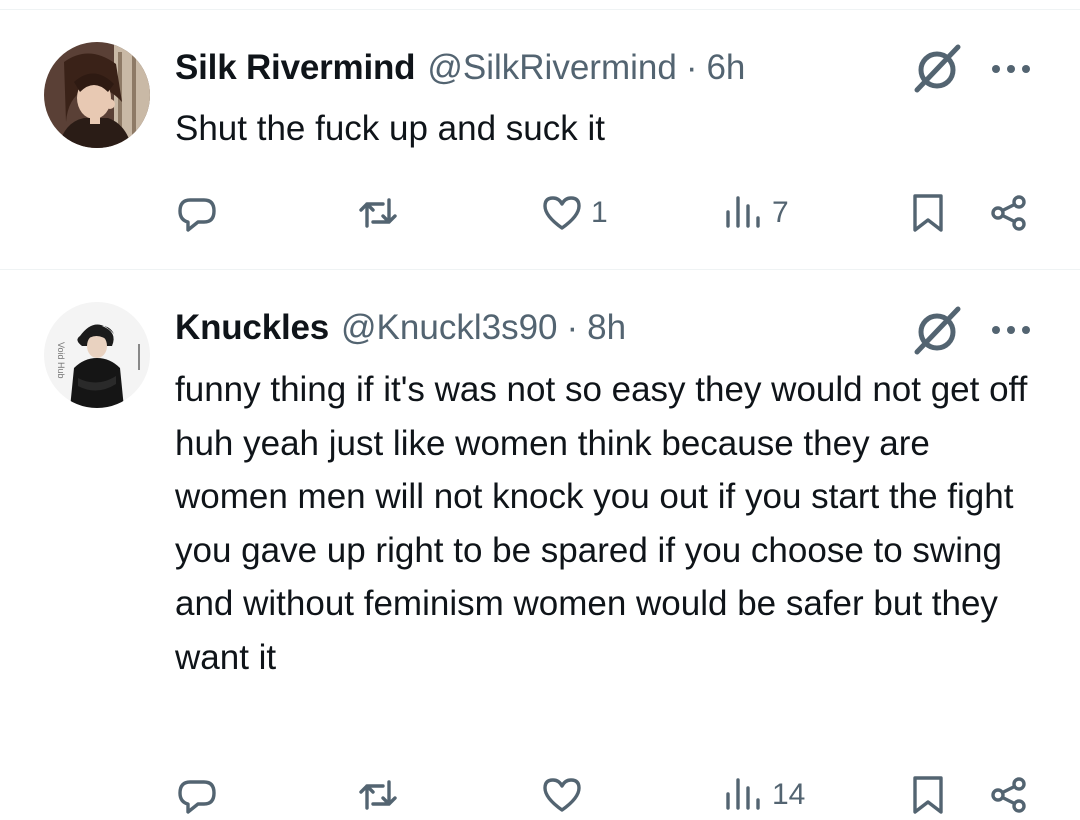 The image size is (1080, 820). I want to click on tweet-header: Knuckles @Knuckl3s90 · 8h, so click(400, 328).